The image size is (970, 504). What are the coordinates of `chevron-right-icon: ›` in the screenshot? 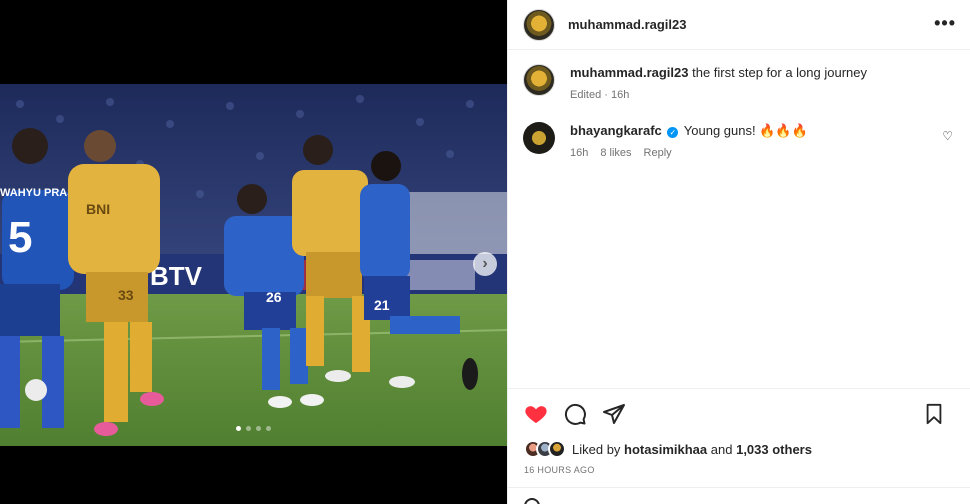 It's located at (485, 263).